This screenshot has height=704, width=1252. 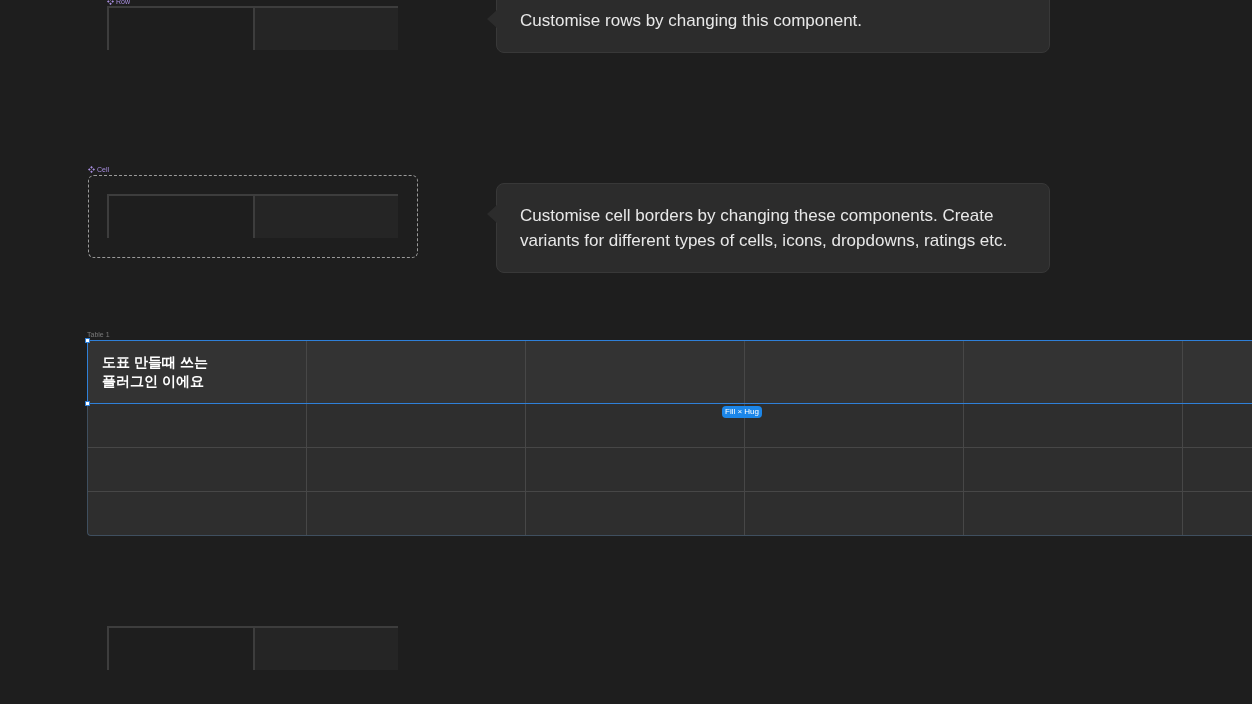 I want to click on header-text: 도표 만들때 쓰는 플러그인 이에요, so click(x=155, y=371).